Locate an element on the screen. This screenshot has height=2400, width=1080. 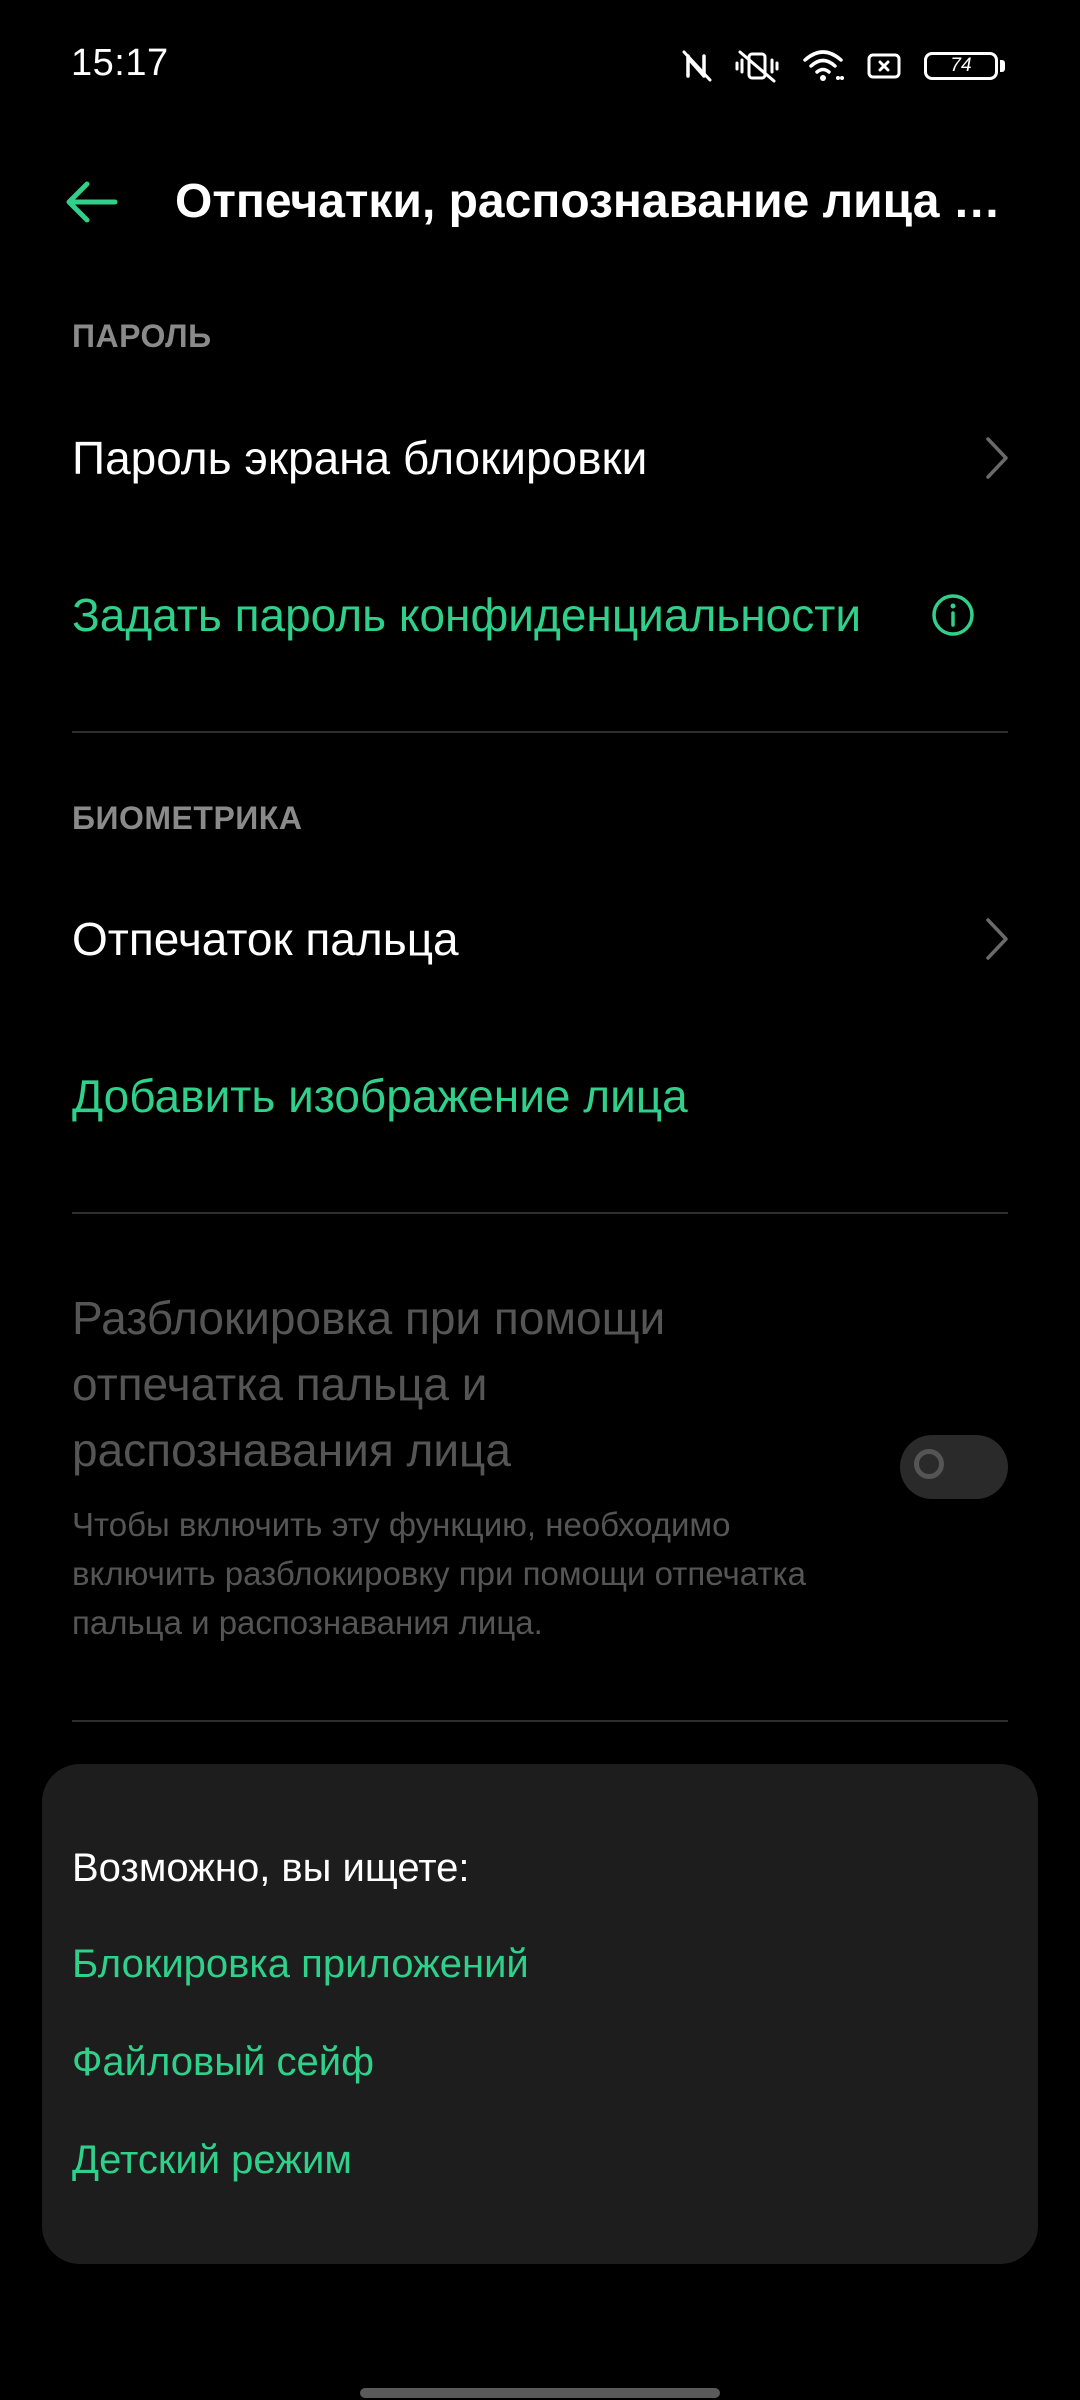
suggestion-kids-mode: Детский режим is located at coordinates (212, 2160).